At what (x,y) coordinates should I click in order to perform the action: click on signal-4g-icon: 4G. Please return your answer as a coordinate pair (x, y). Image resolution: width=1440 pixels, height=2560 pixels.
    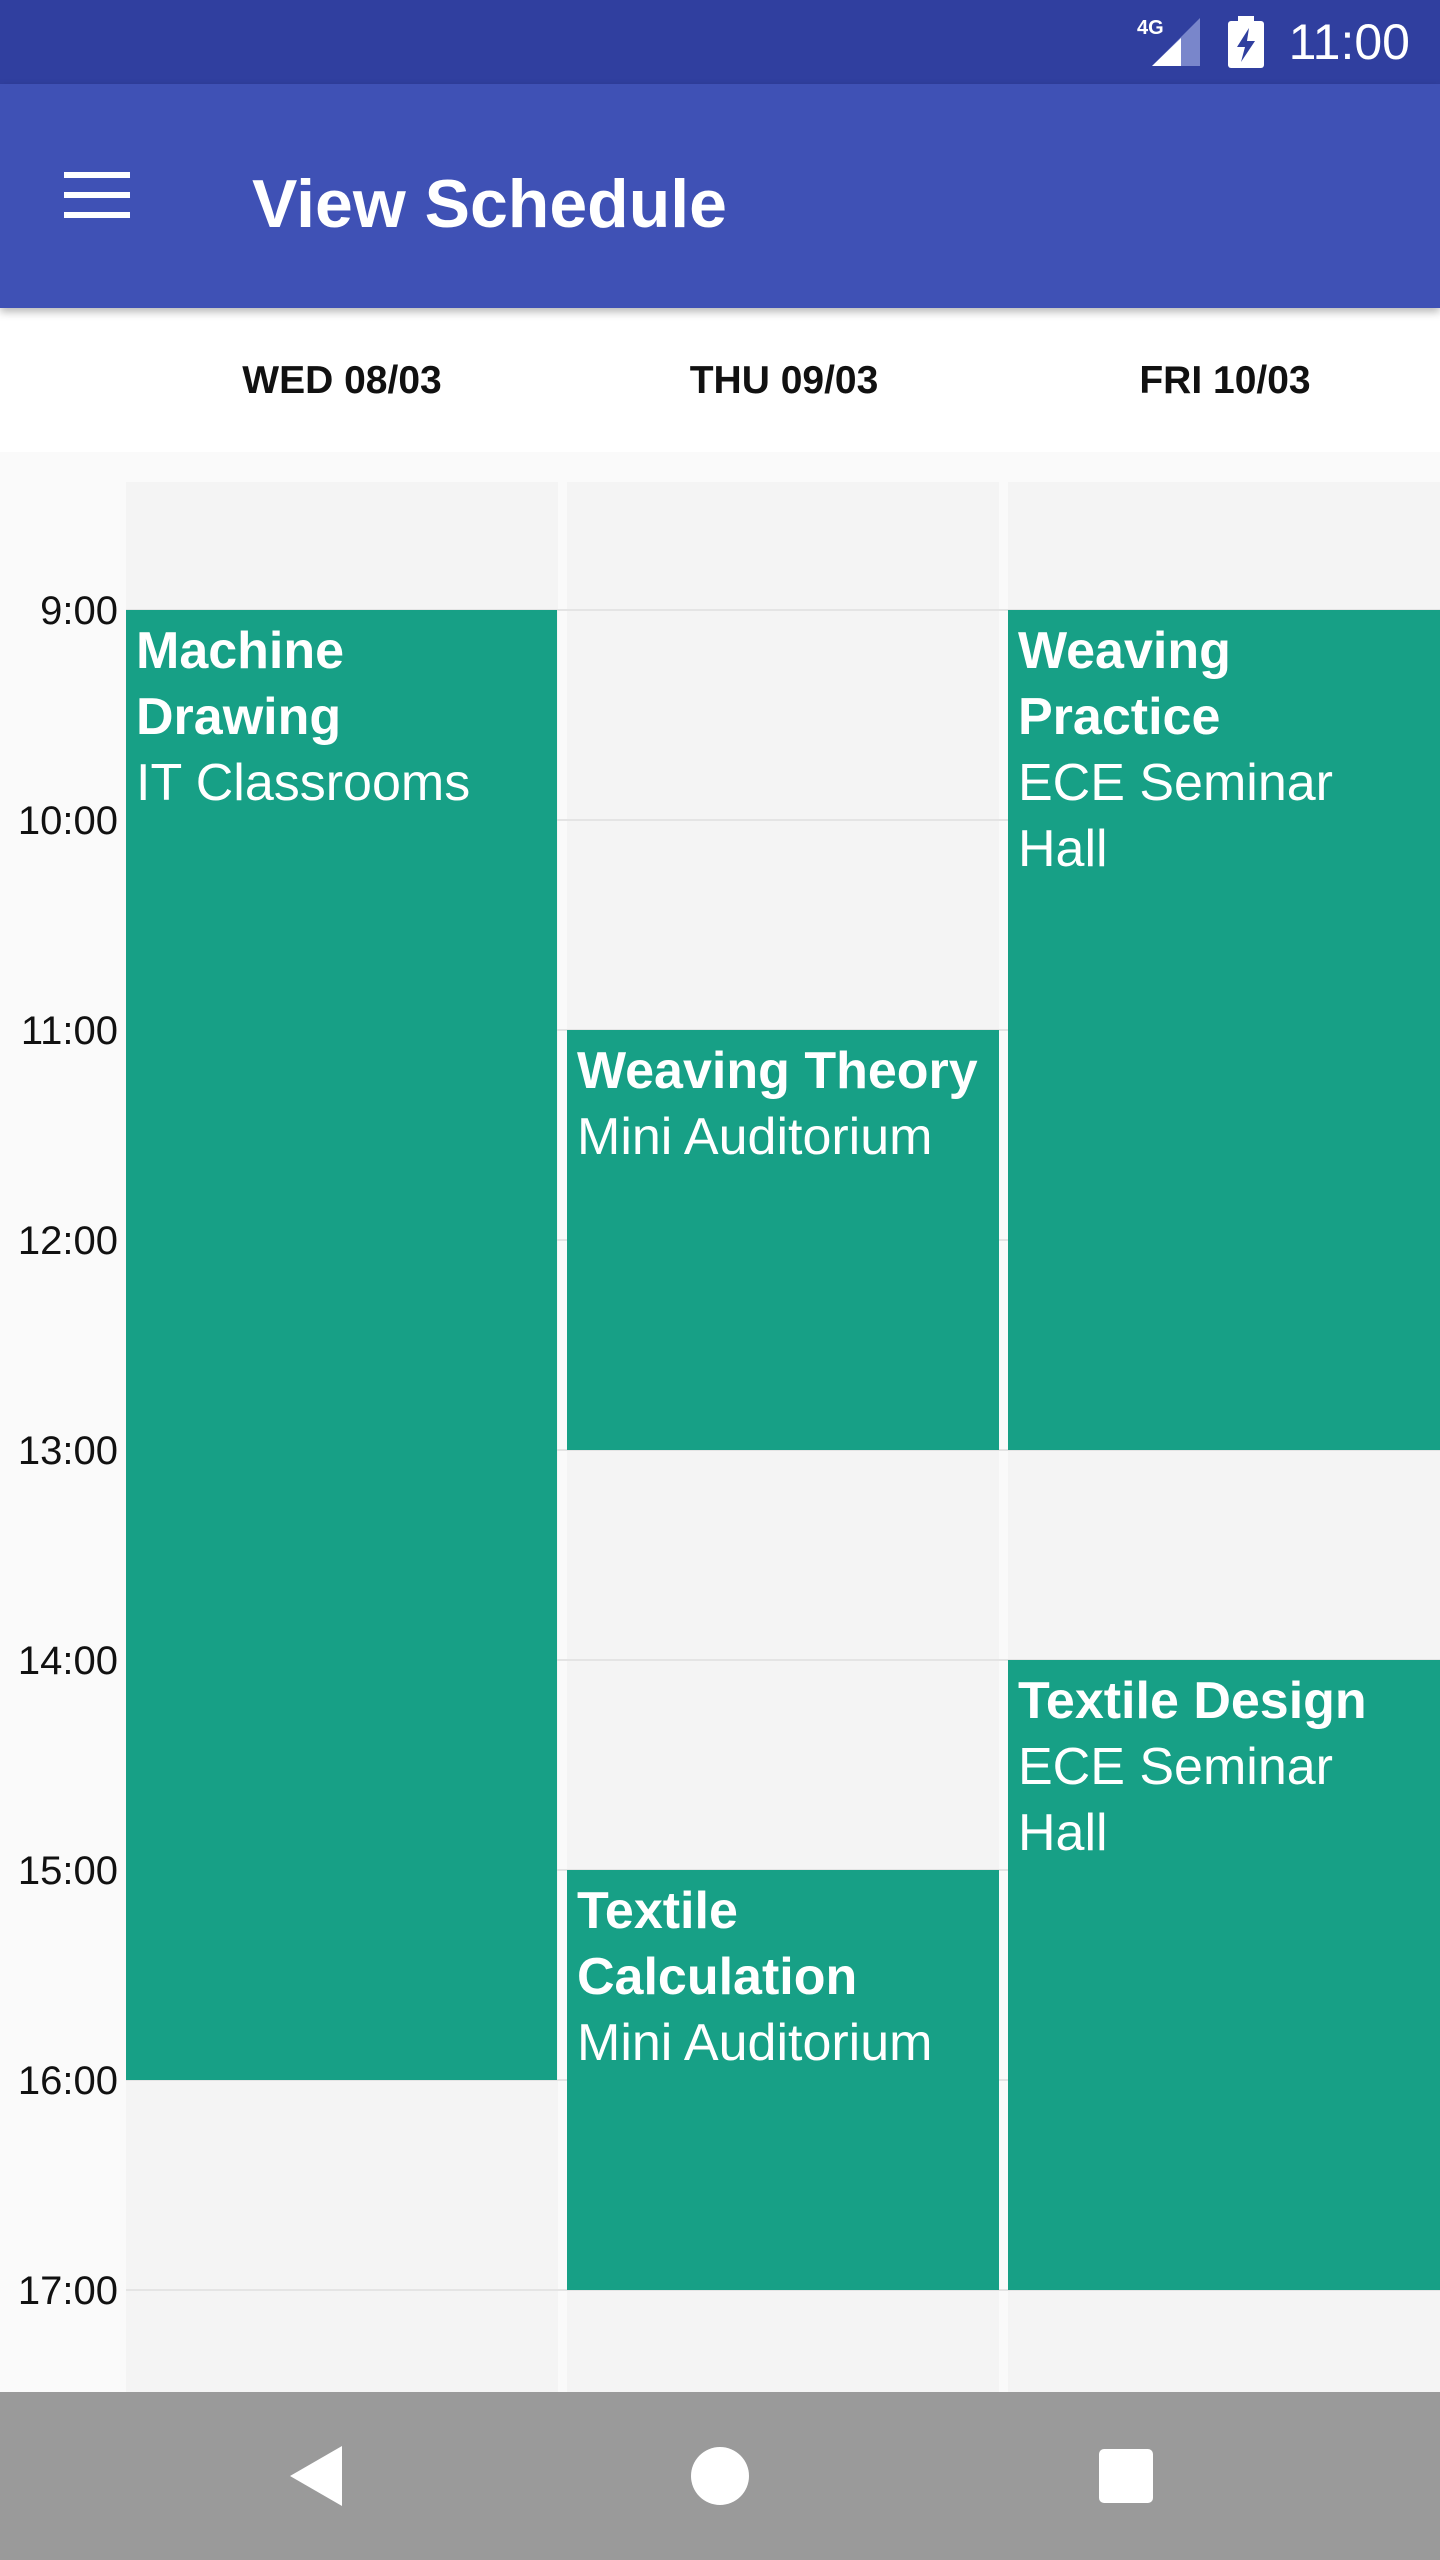
    Looking at the image, I should click on (1168, 41).